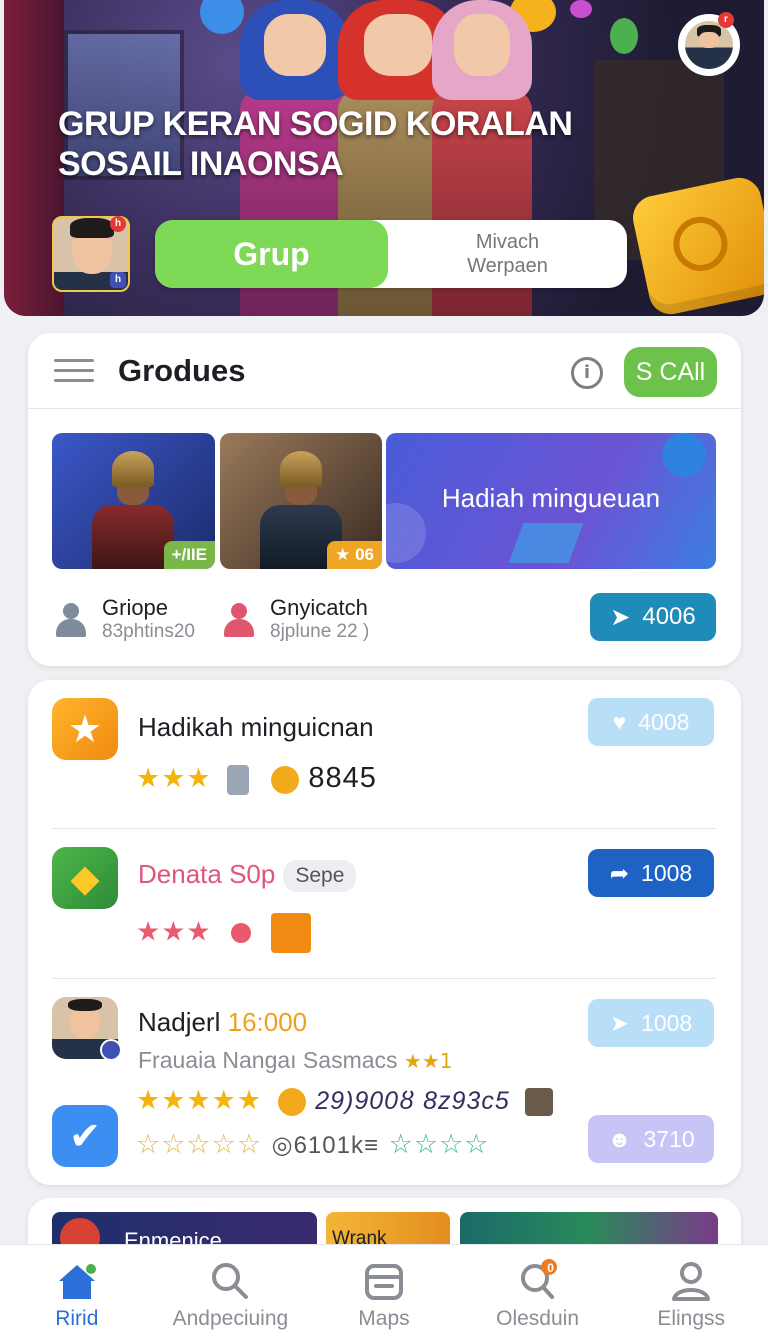 The image size is (768, 1344). Describe the element at coordinates (664, 721) in the screenshot. I see `like-count: 4008` at that location.